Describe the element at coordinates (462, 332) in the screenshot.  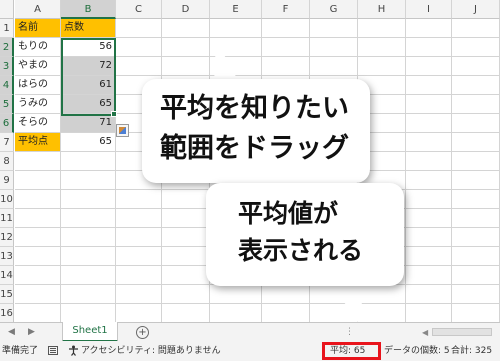
I see `horizontal-scrollbar` at that location.